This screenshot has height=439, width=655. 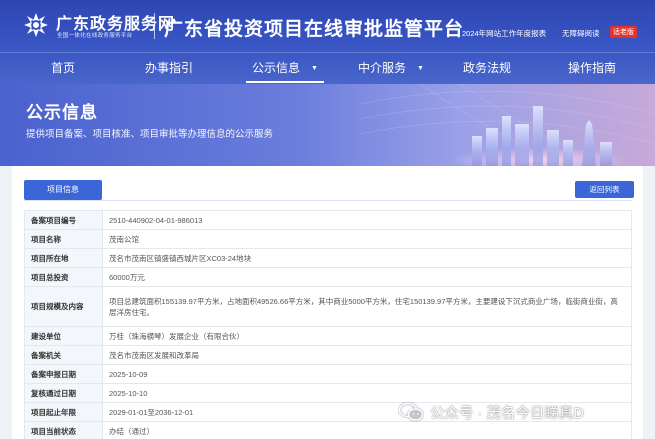 I want to click on nav-item-manual: 操作指南, so click(x=592, y=69).